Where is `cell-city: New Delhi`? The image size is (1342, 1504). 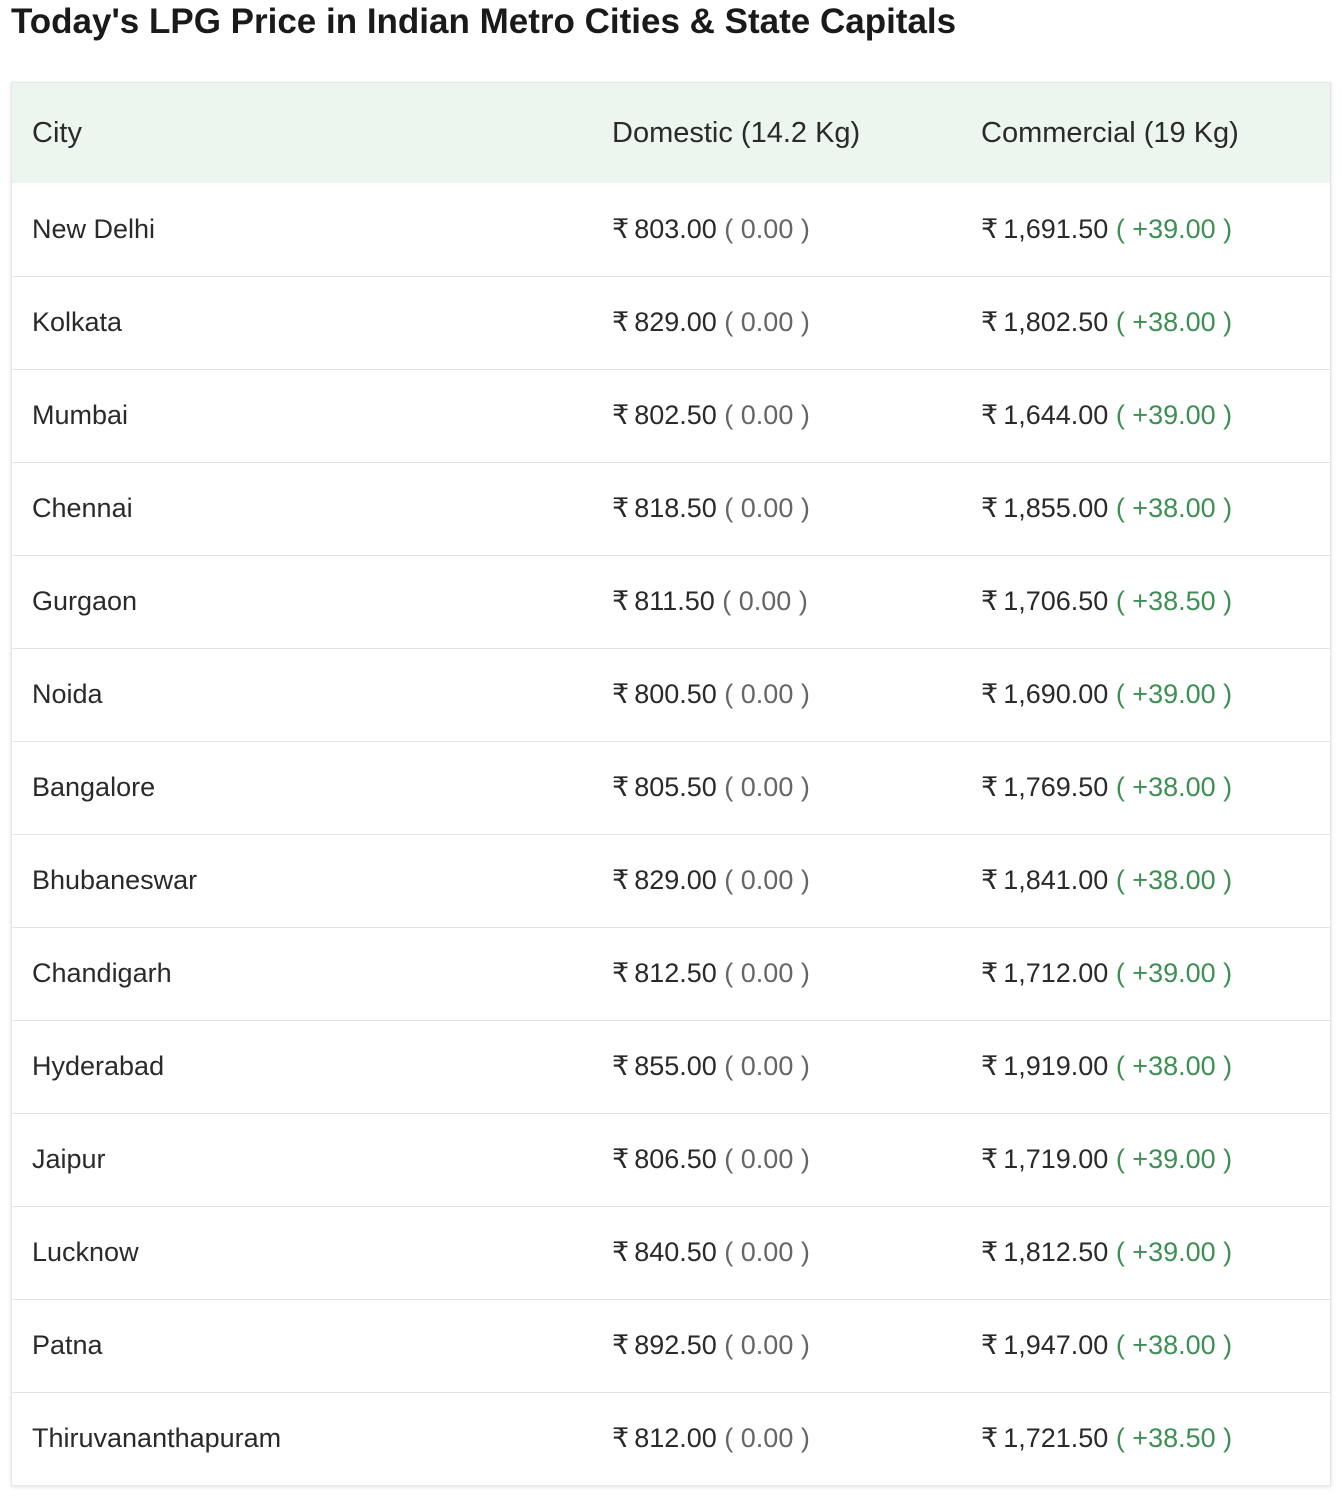 cell-city: New Delhi is located at coordinates (94, 228).